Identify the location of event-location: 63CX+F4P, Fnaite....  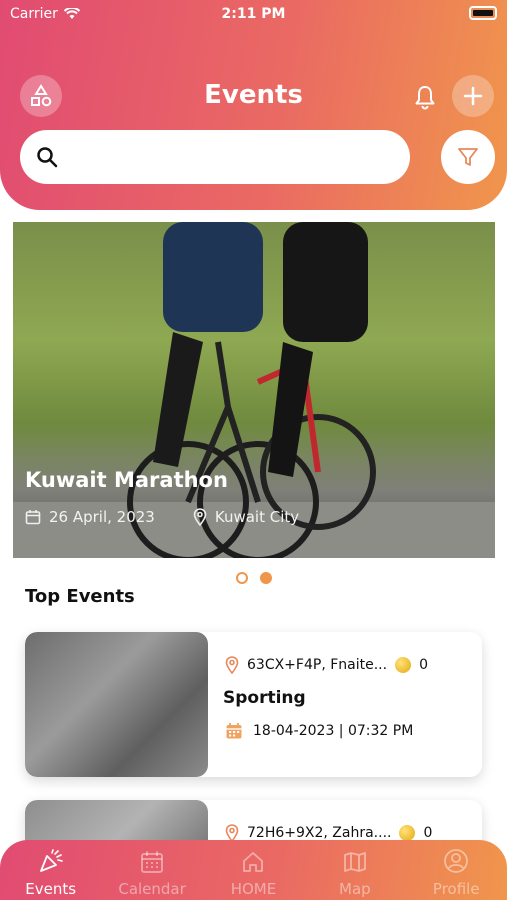
(317, 665).